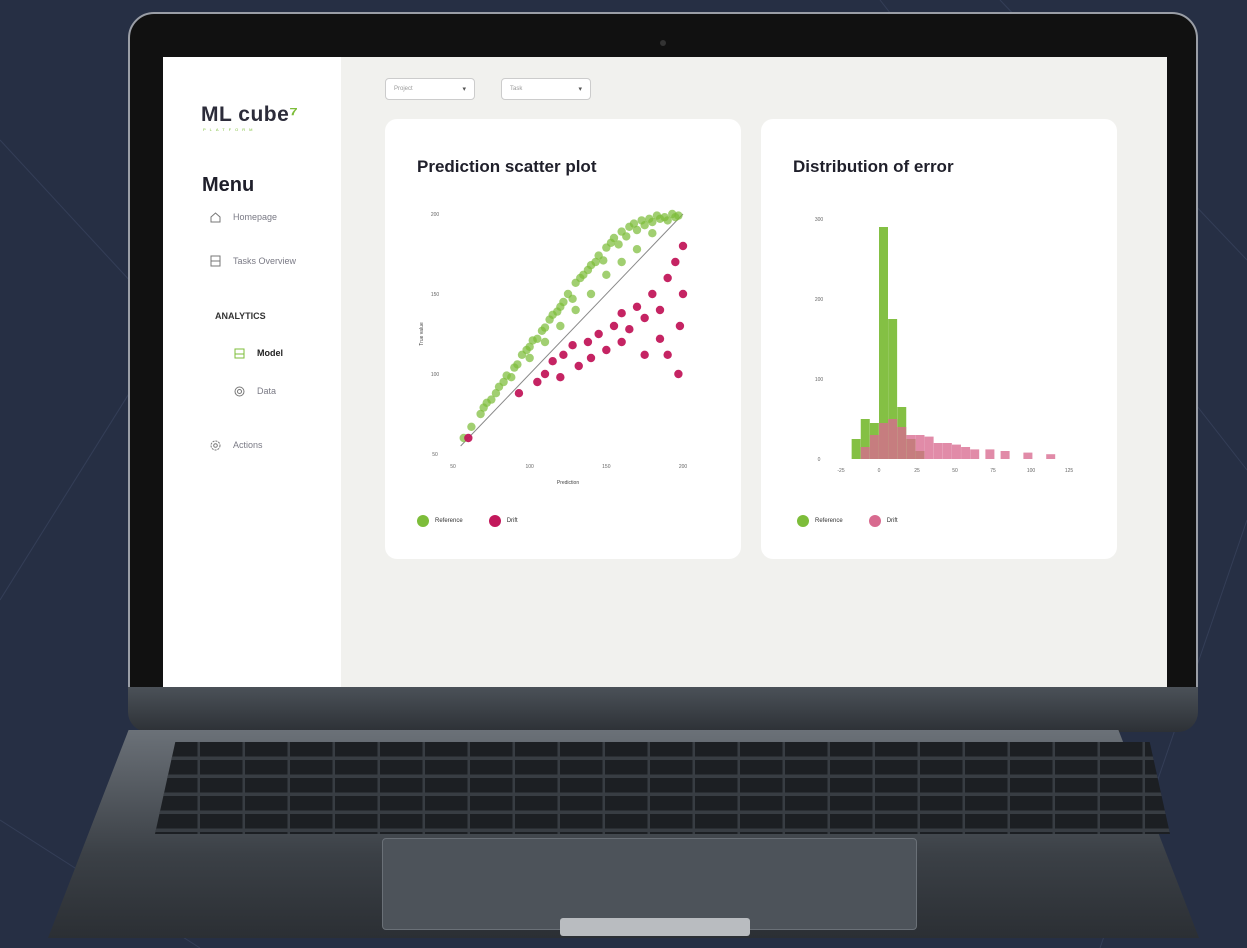 This screenshot has width=1247, height=948. I want to click on y-tick-label: 300, so click(819, 220).